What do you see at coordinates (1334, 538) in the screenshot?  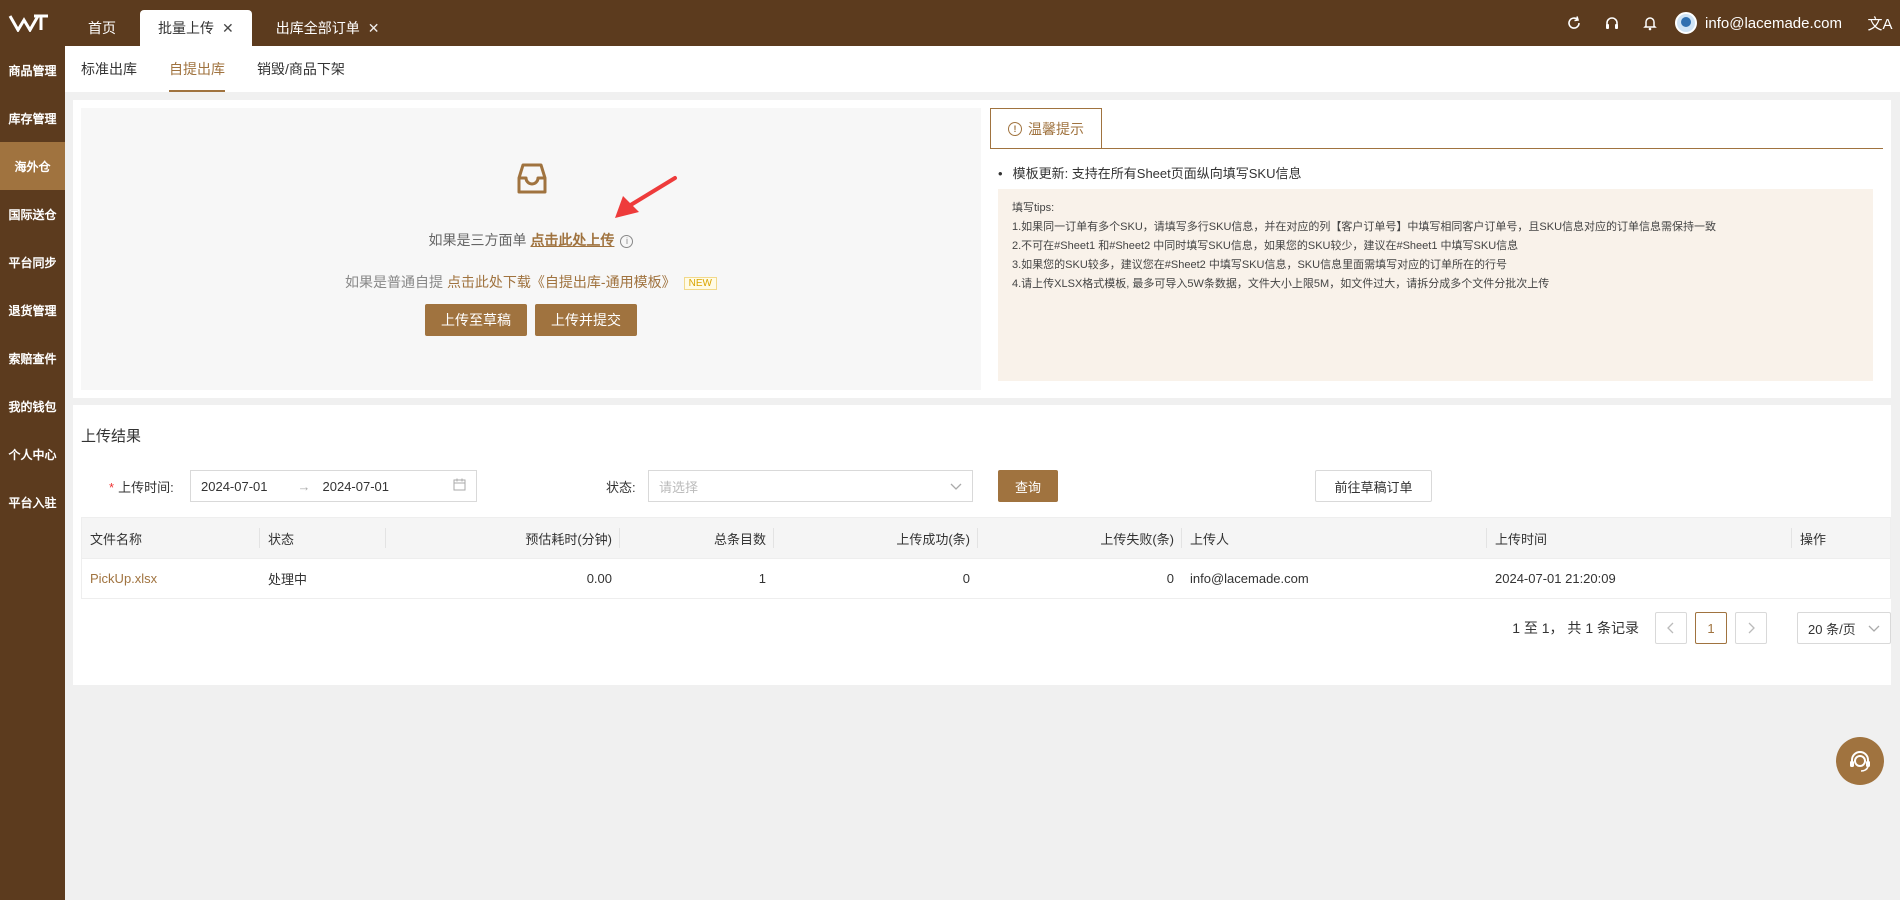 I see `col-uploader: 上传人` at bounding box center [1334, 538].